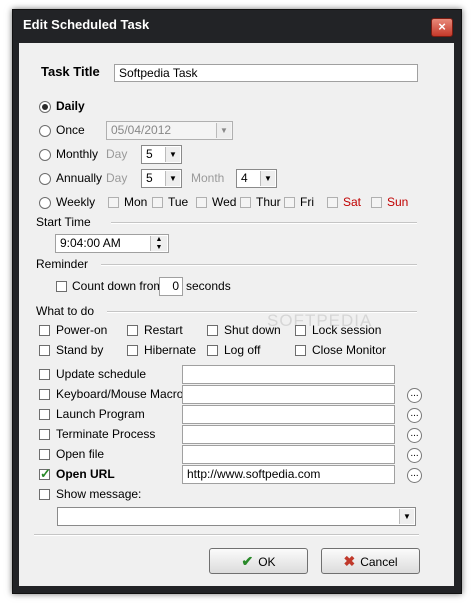 The width and height of the screenshot is (475, 611). Describe the element at coordinates (76, 202) in the screenshot. I see `weekly-label: Weekly` at that location.